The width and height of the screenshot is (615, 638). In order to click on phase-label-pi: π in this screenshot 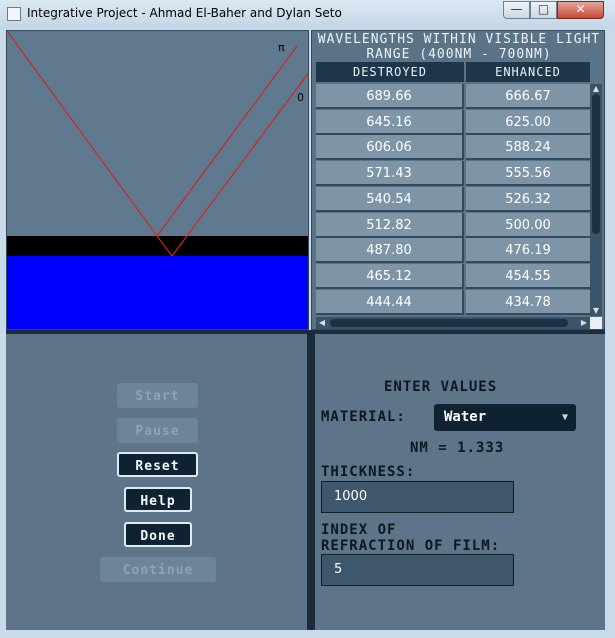, I will do `click(281, 47)`.